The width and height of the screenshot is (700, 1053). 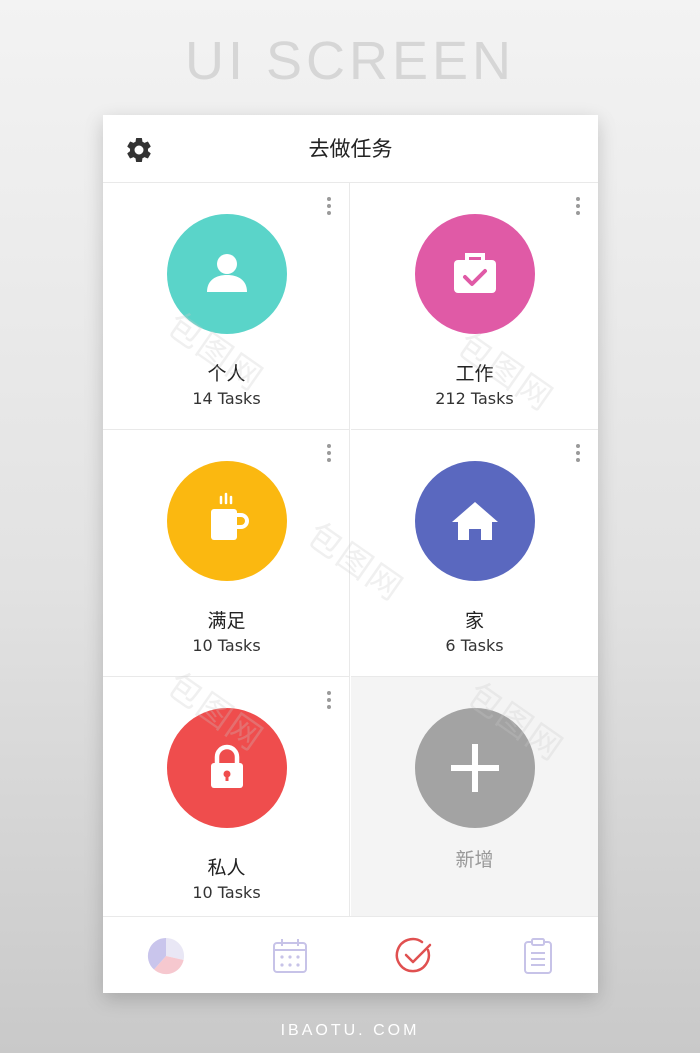 What do you see at coordinates (226, 621) in the screenshot?
I see `category-name: 满足` at bounding box center [226, 621].